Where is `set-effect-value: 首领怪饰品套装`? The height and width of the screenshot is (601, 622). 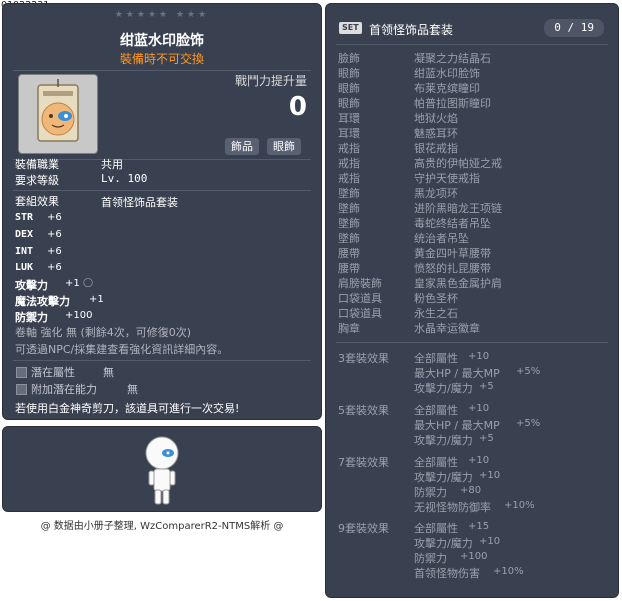 set-effect-value: 首领怪饰品套装 is located at coordinates (139, 202).